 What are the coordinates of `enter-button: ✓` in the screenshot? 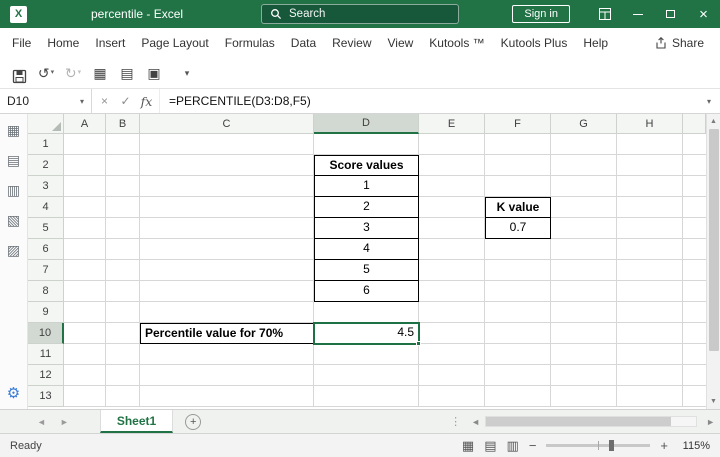 It's located at (125, 101).